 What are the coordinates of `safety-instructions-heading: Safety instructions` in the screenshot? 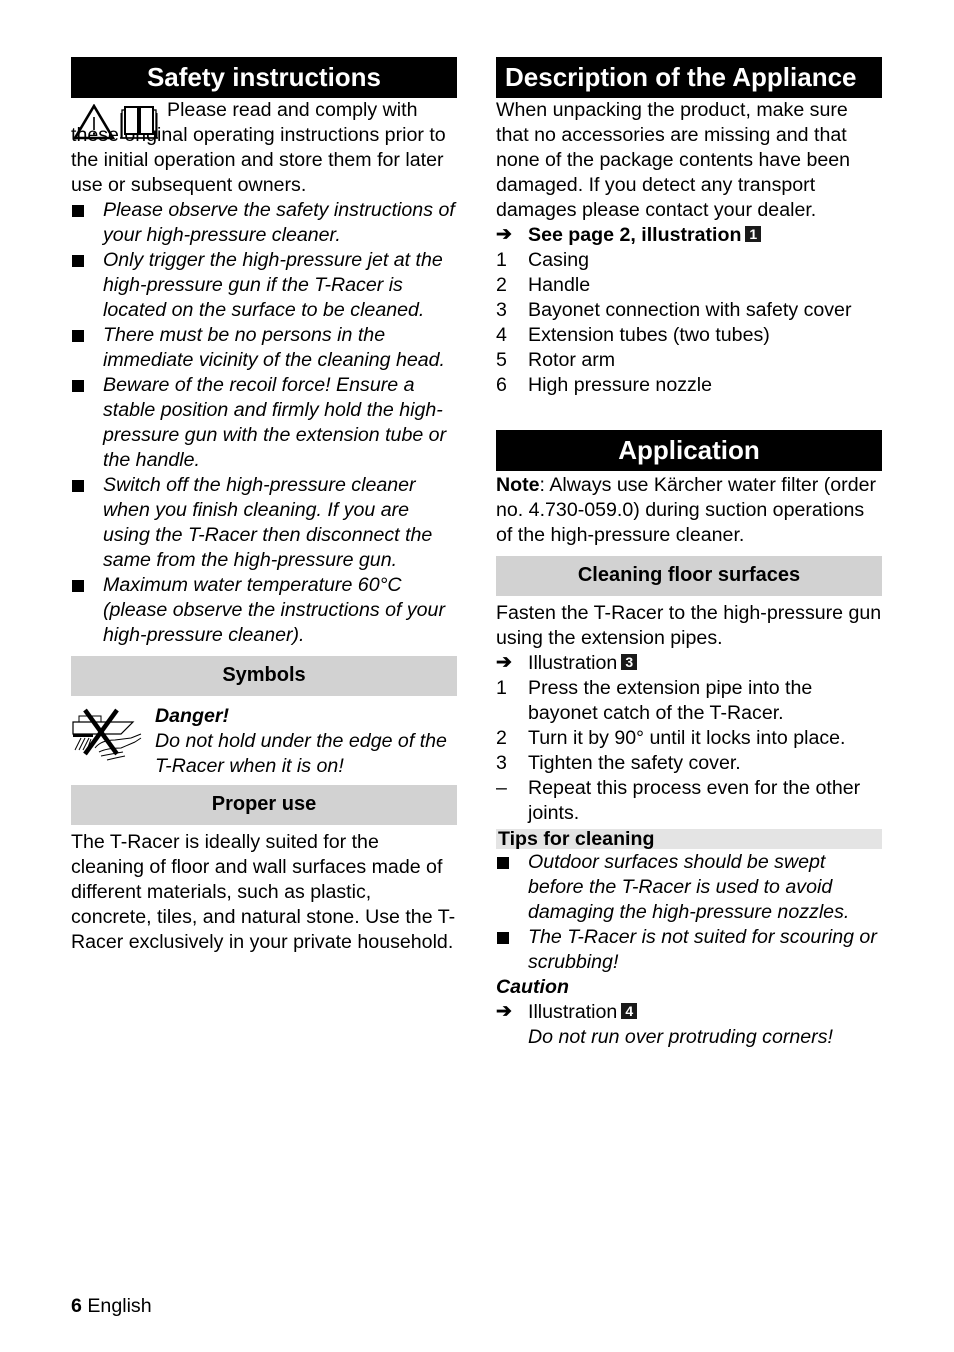 It's located at (264, 77).